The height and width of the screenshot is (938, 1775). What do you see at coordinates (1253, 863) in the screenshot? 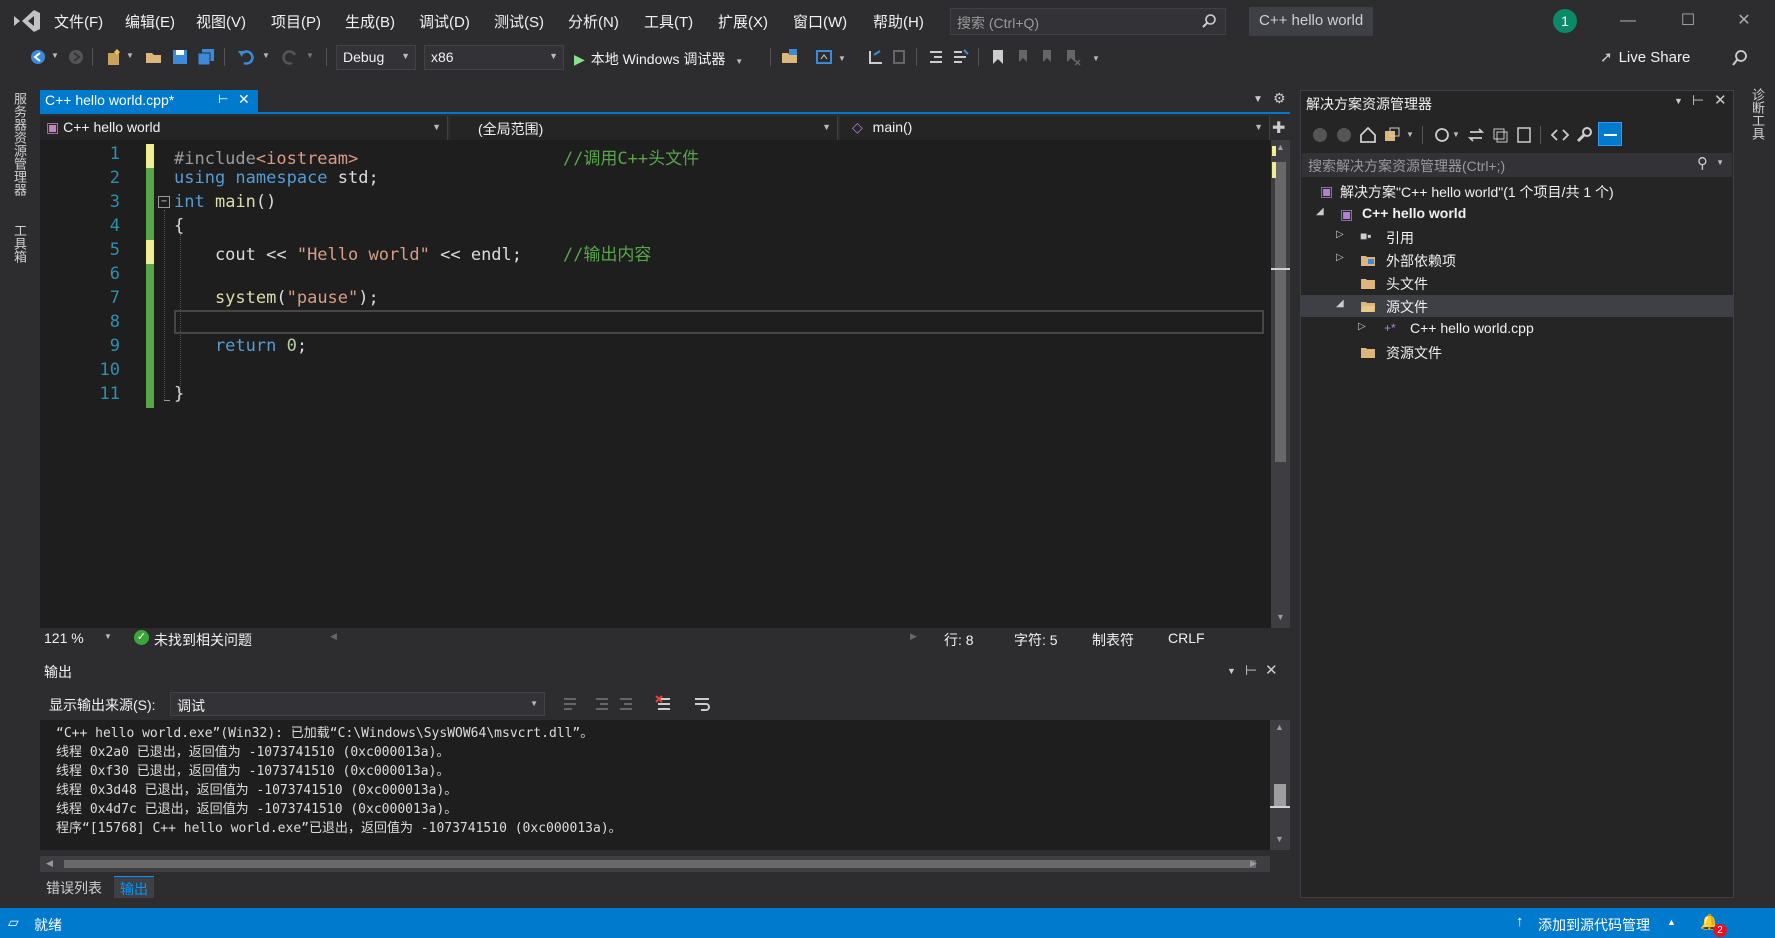
I see `scroll-right-icon: ▶` at bounding box center [1253, 863].